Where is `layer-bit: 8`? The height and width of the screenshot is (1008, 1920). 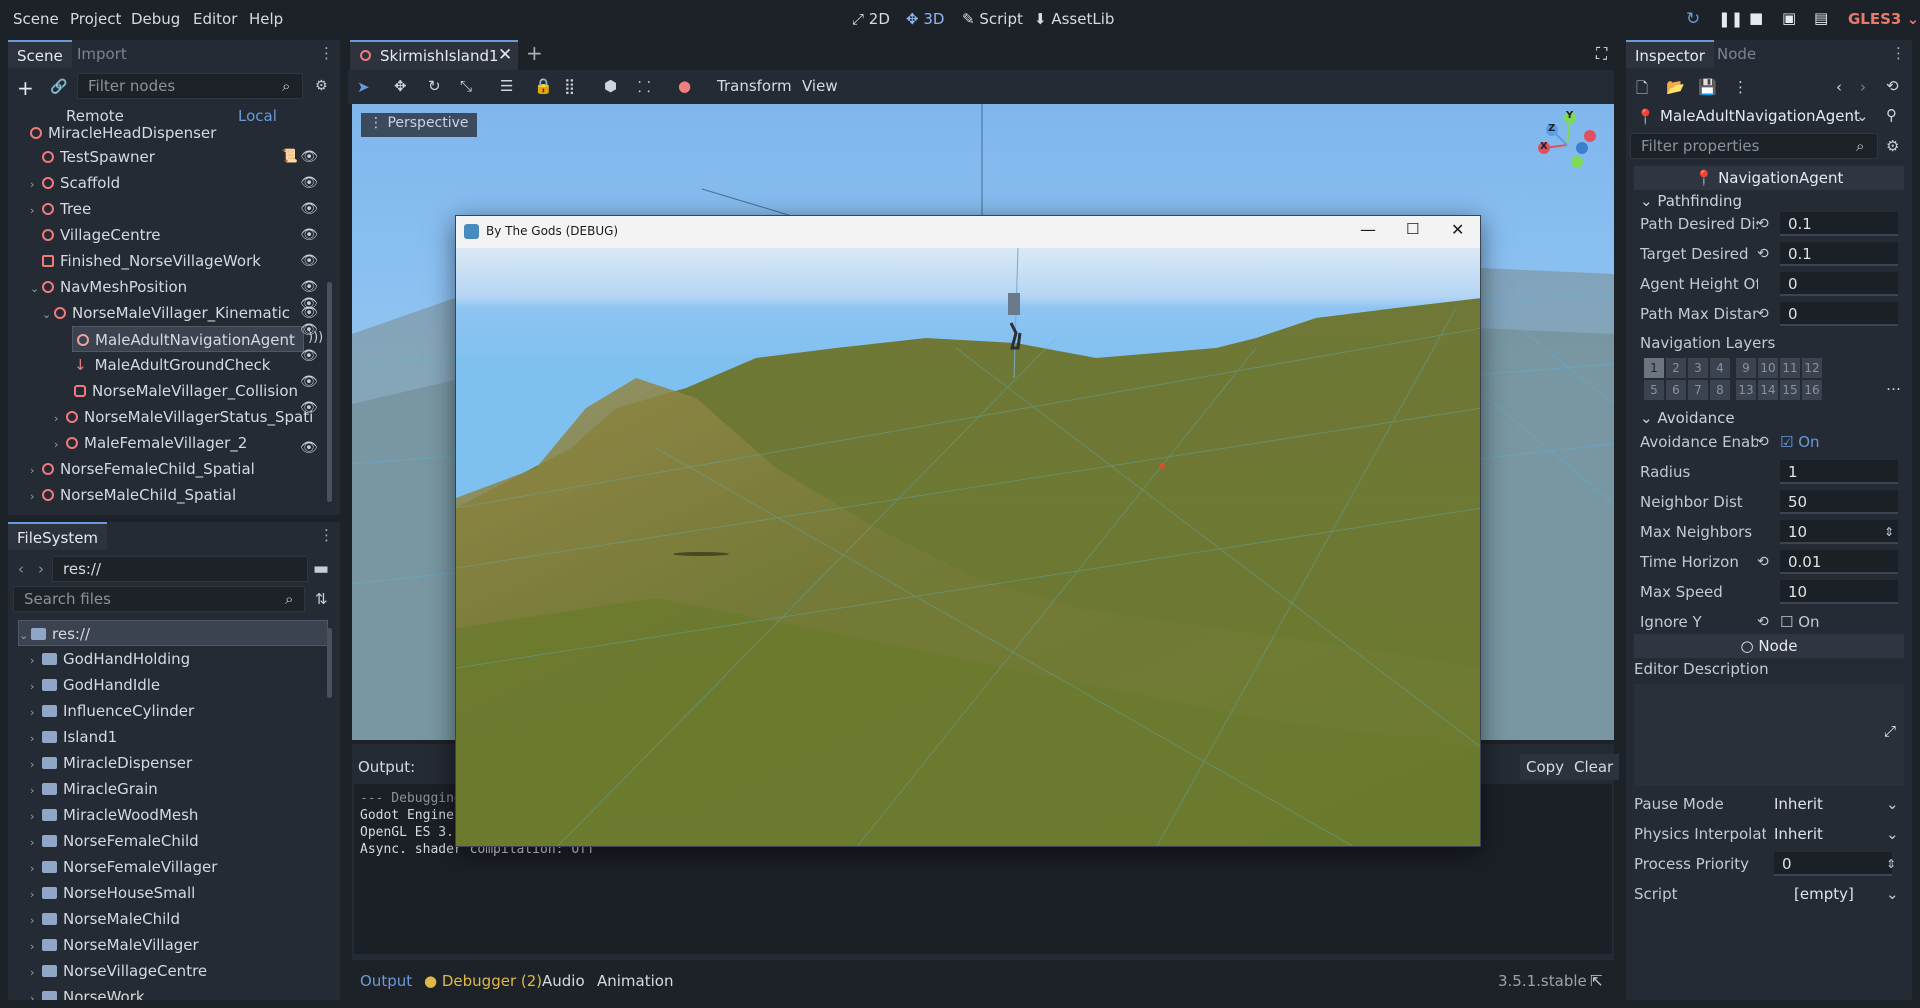
layer-bit: 8 is located at coordinates (1720, 390).